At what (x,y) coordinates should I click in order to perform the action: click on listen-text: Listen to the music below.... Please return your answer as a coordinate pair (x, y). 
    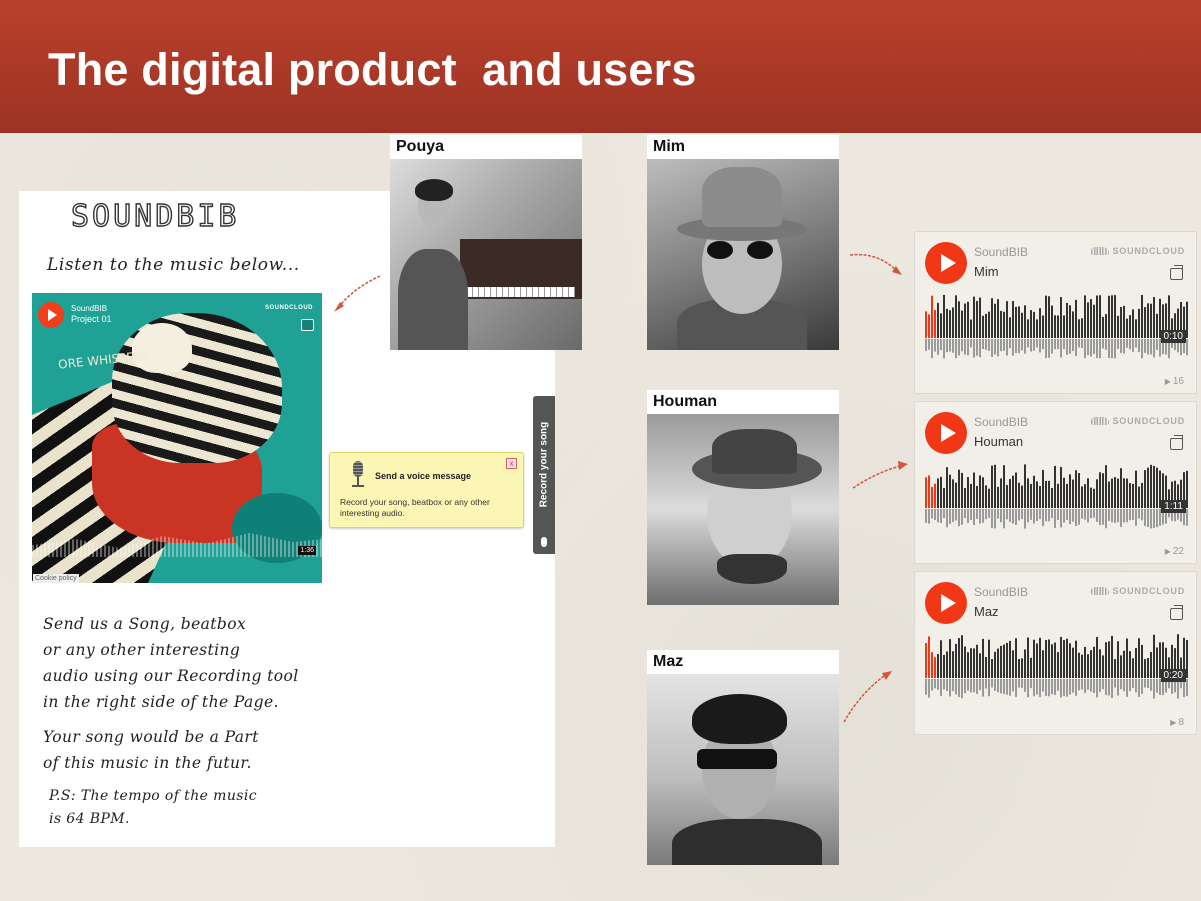
    Looking at the image, I should click on (173, 265).